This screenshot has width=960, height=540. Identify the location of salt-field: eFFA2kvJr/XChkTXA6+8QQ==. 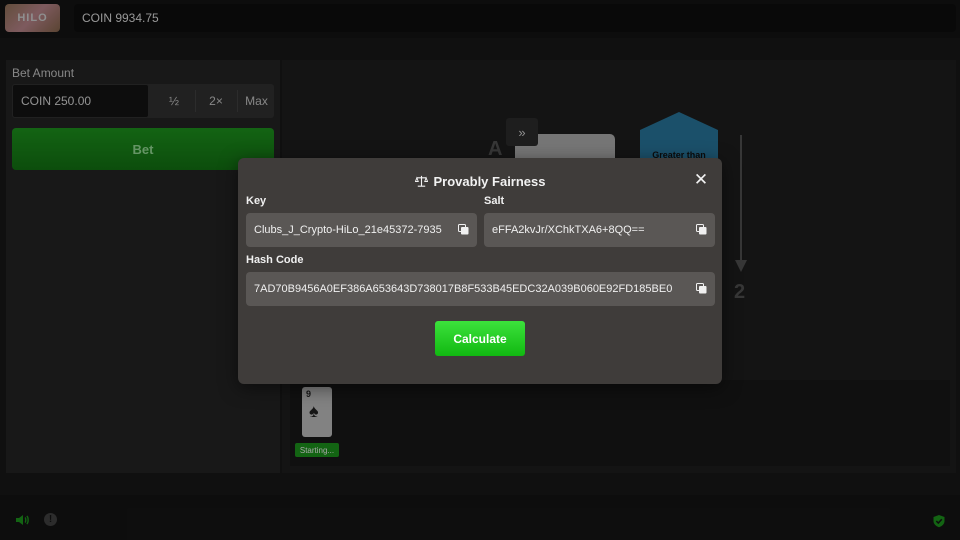
(599, 230).